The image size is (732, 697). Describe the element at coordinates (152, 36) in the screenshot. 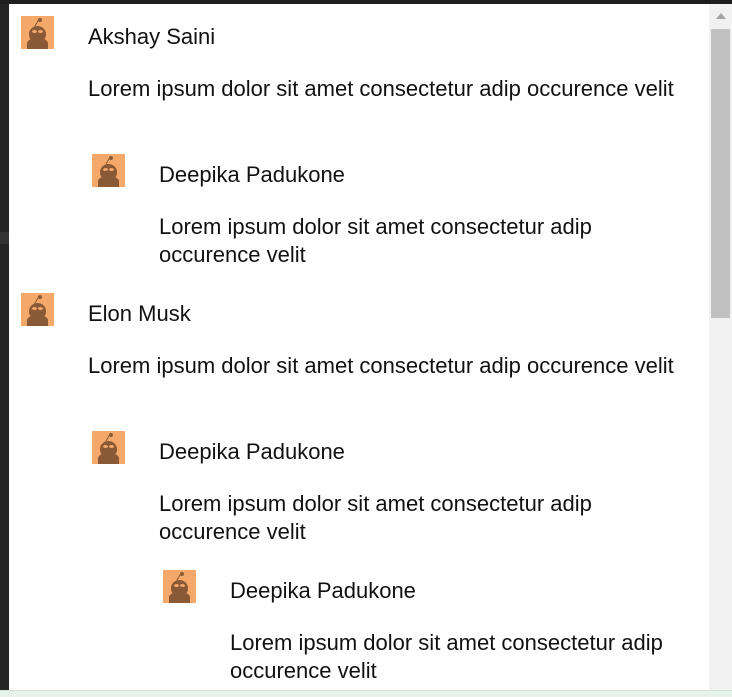

I see `comment-author: Akshay Saini` at that location.